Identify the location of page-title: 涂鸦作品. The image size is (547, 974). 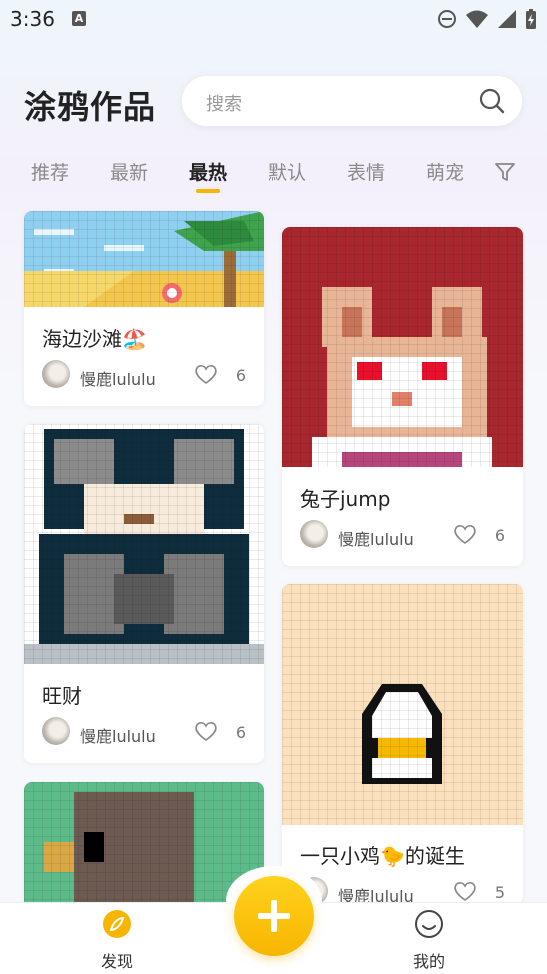
(90, 107).